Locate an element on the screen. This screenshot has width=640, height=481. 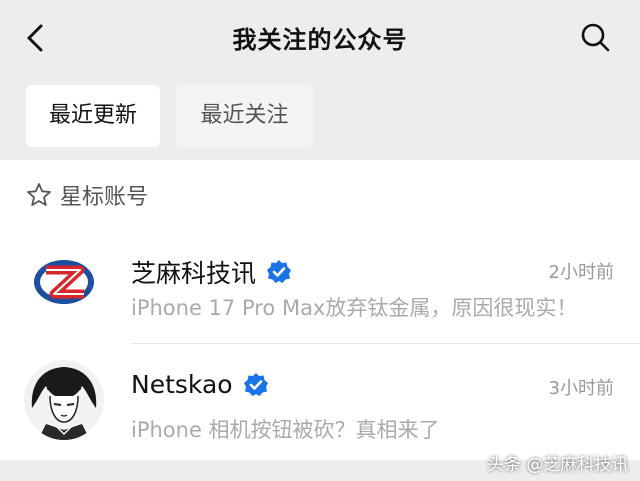
zhima-logo-icon is located at coordinates (64, 280).